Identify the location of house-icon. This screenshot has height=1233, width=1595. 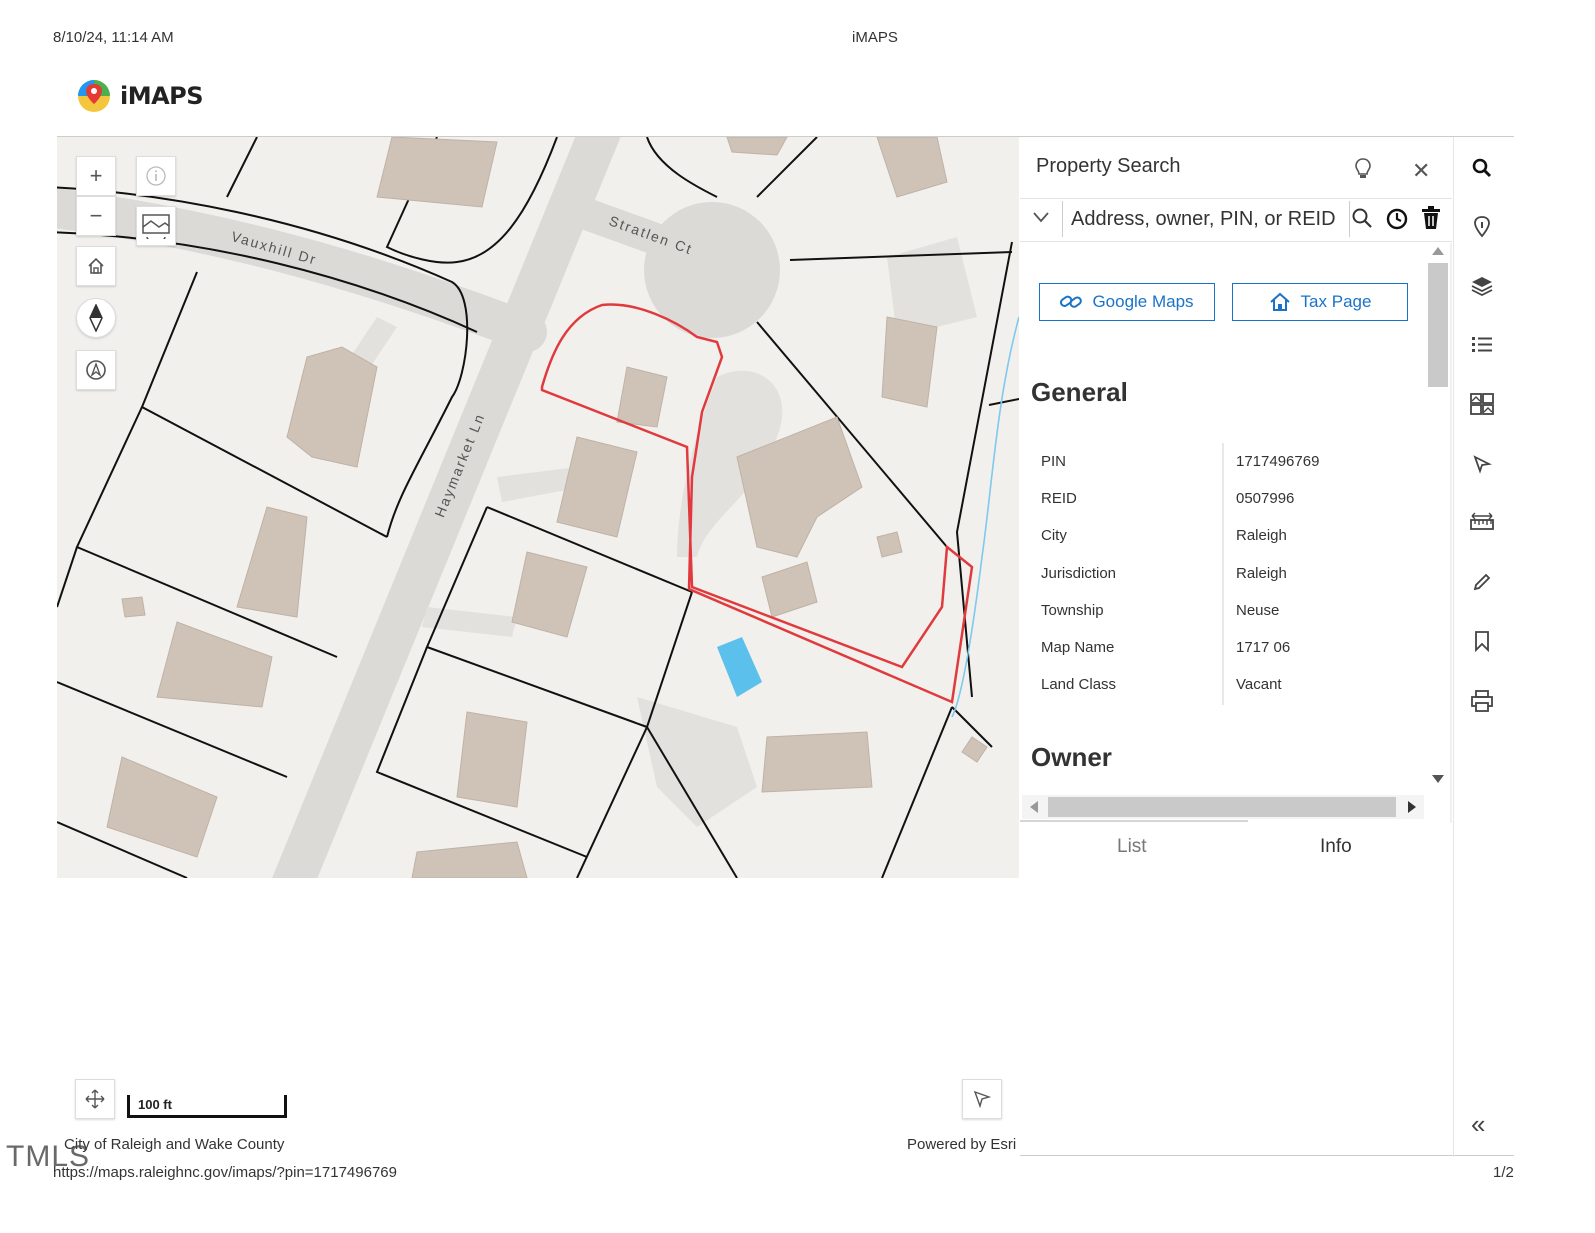
(1279, 301).